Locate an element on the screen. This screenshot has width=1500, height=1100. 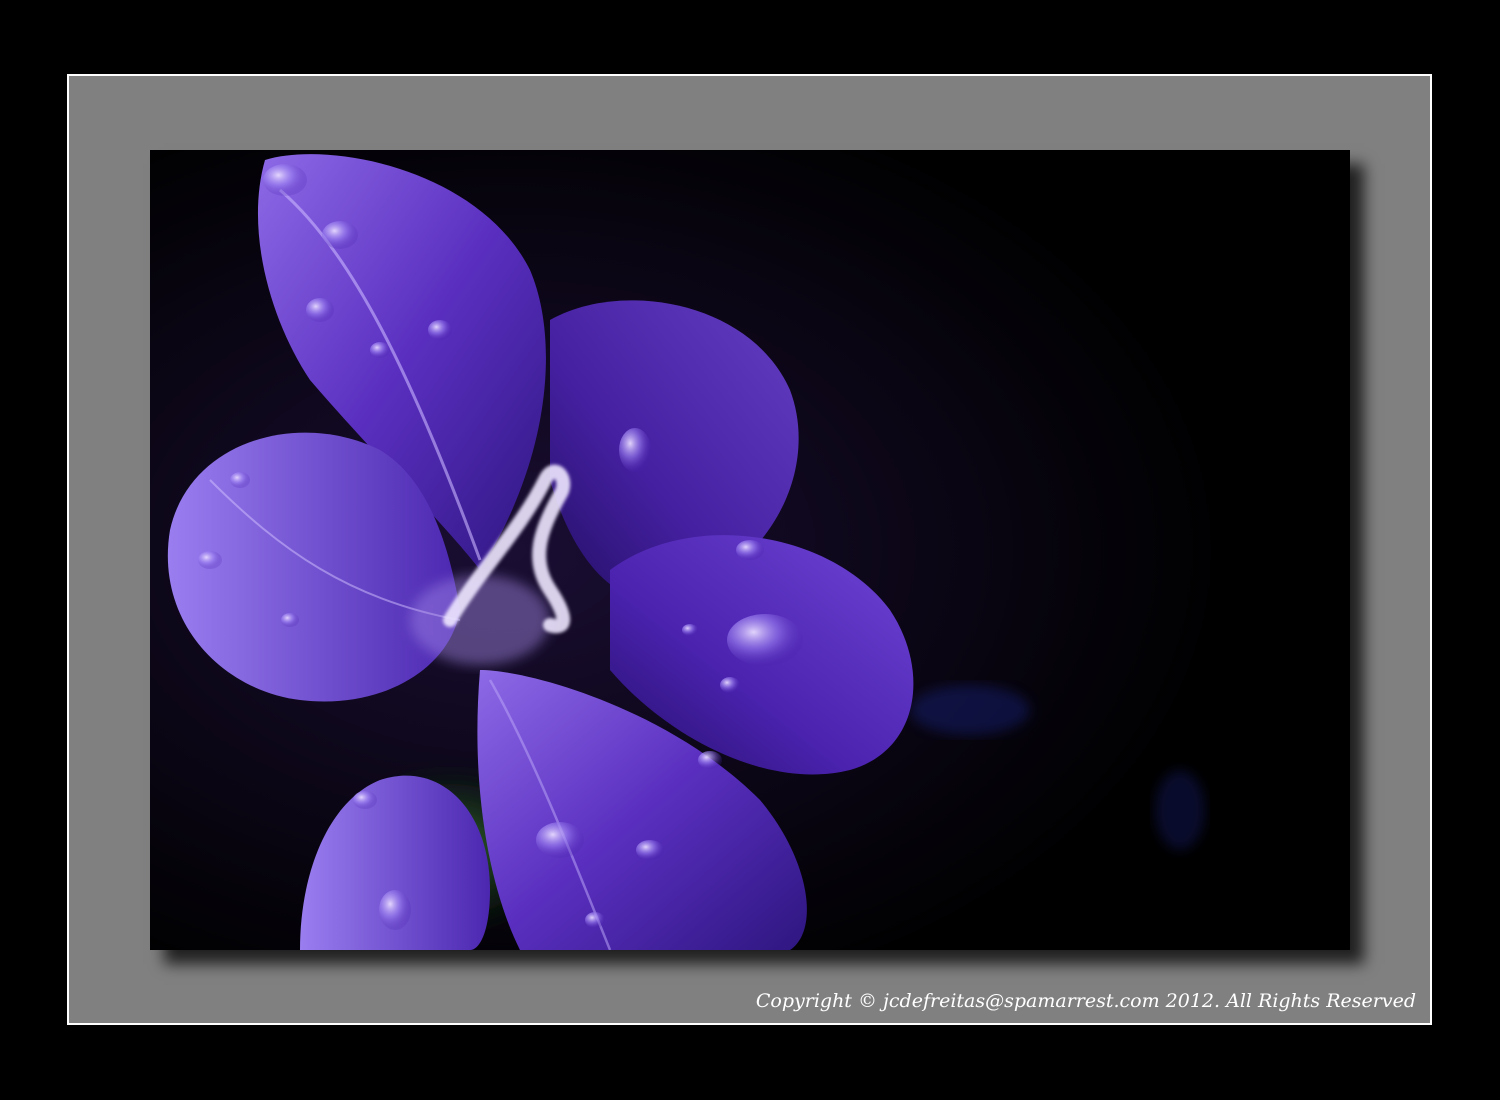
flower-center is located at coordinates (480, 620).